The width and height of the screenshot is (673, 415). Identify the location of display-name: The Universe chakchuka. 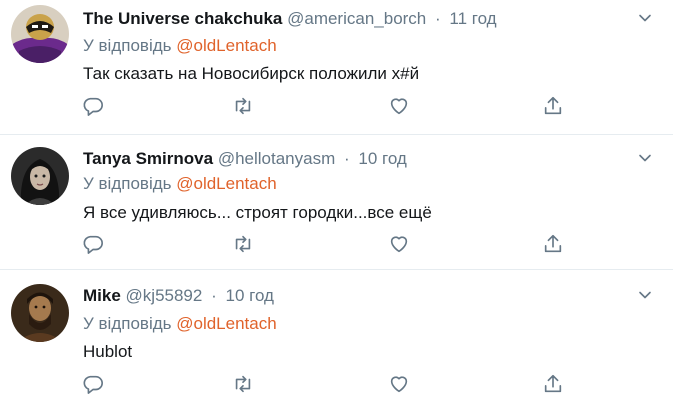
(182, 18).